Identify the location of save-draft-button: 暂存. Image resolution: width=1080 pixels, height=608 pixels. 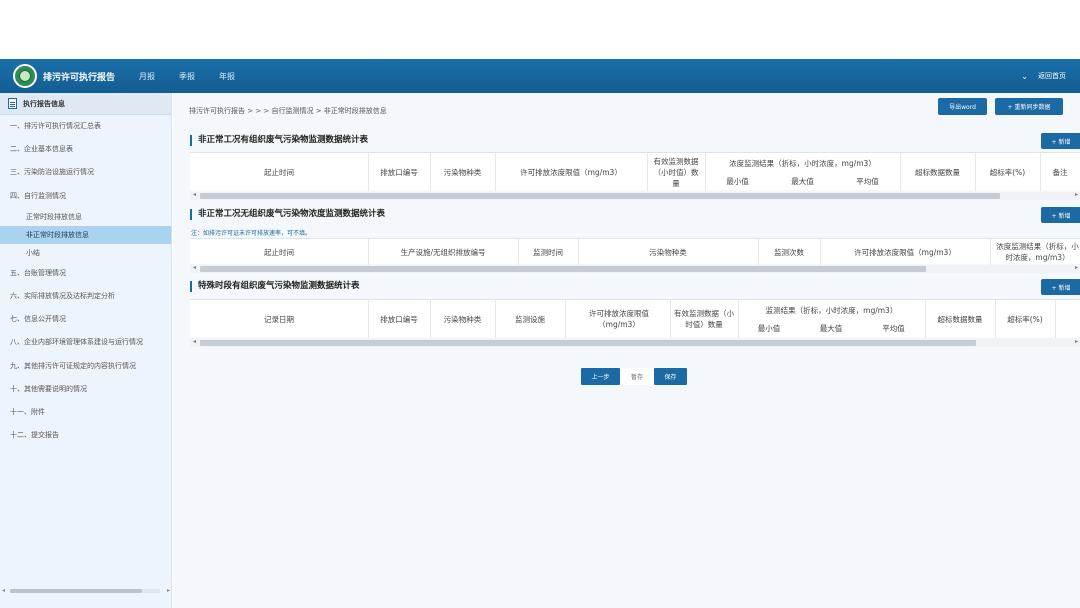
(637, 376).